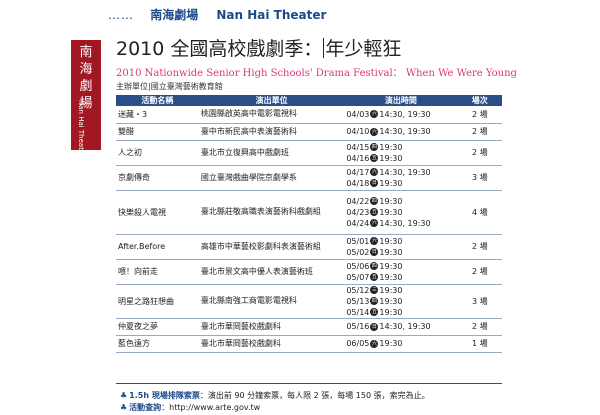  Describe the element at coordinates (271, 301) in the screenshot. I see `cell-unit: 臺北縣南強工商電影電視科` at that location.